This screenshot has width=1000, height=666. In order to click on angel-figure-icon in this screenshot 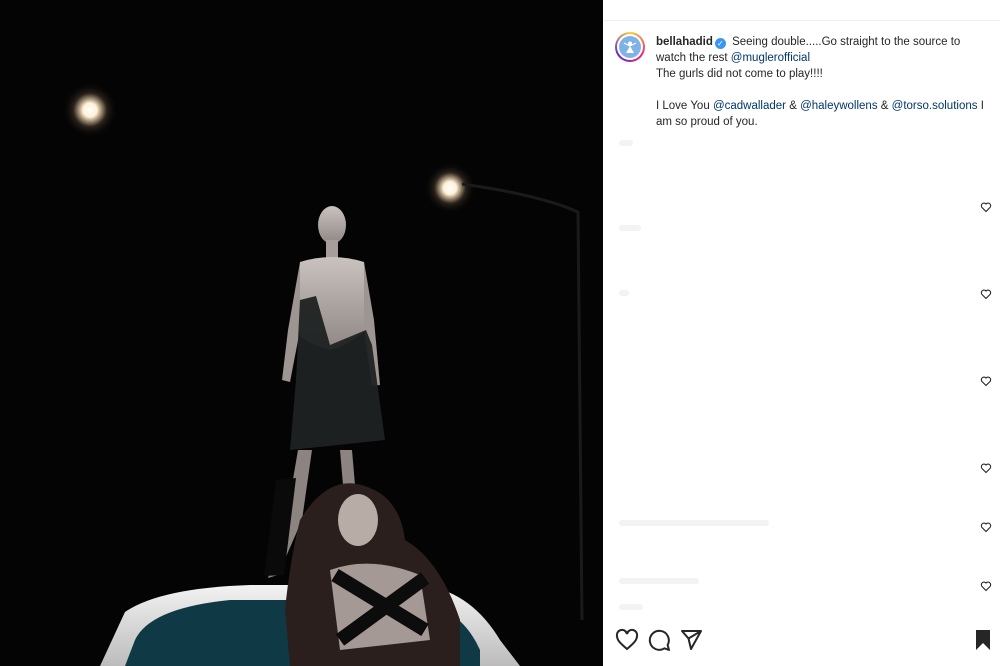, I will do `click(630, 47)`.